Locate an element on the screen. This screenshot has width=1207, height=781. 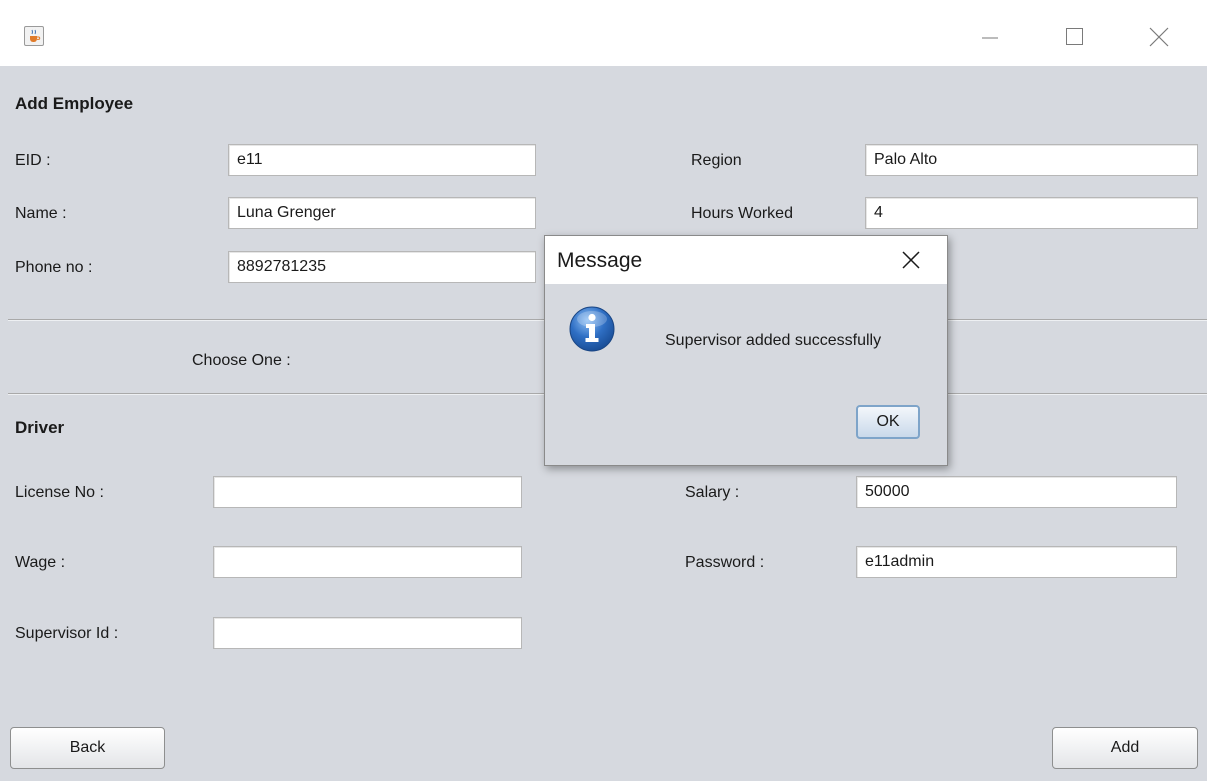
supervisor-id-field is located at coordinates (367, 633).